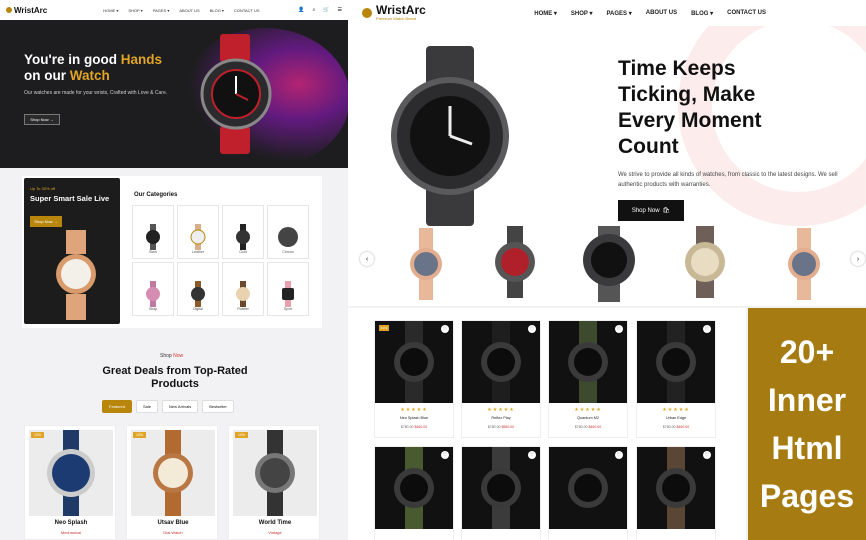  Describe the element at coordinates (582, 13) in the screenshot. I see `nav-shop: SHOP ▾` at that location.